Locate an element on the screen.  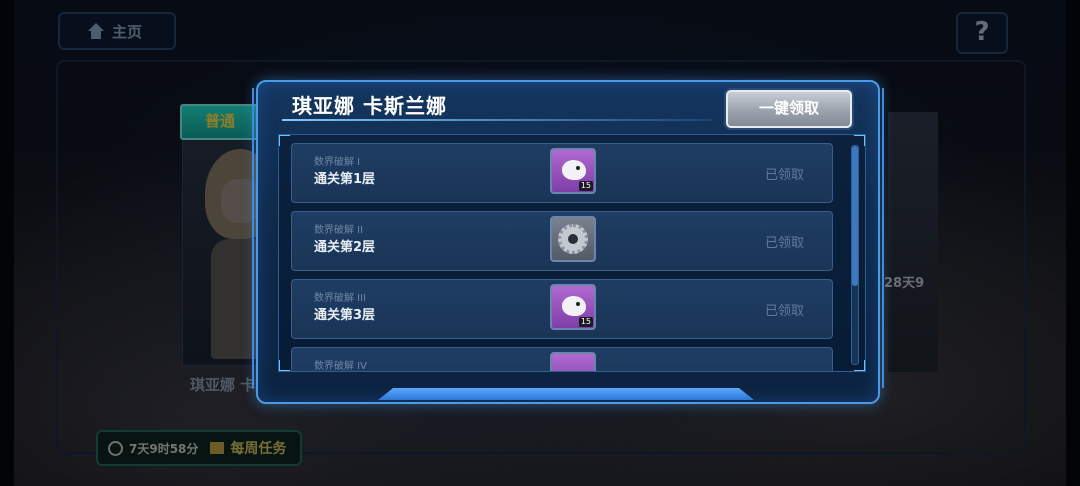
gear-core-icon is located at coordinates (573, 239).